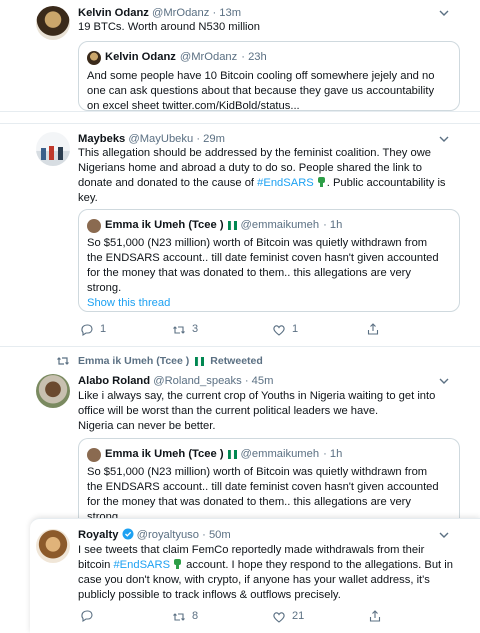  Describe the element at coordinates (128, 534) in the screenshot. I see `verified-badge-icon` at that location.